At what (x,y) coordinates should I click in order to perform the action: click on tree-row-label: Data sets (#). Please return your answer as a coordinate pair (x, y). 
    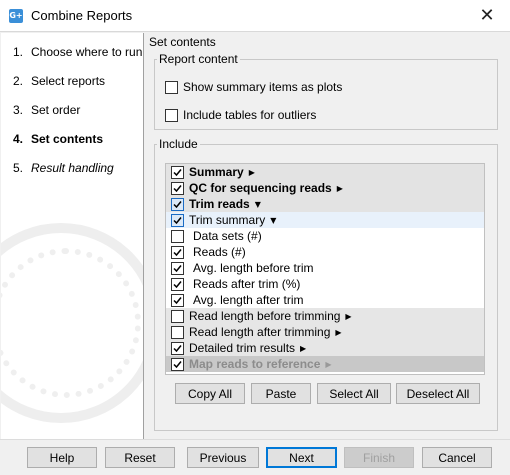
    Looking at the image, I should click on (227, 236).